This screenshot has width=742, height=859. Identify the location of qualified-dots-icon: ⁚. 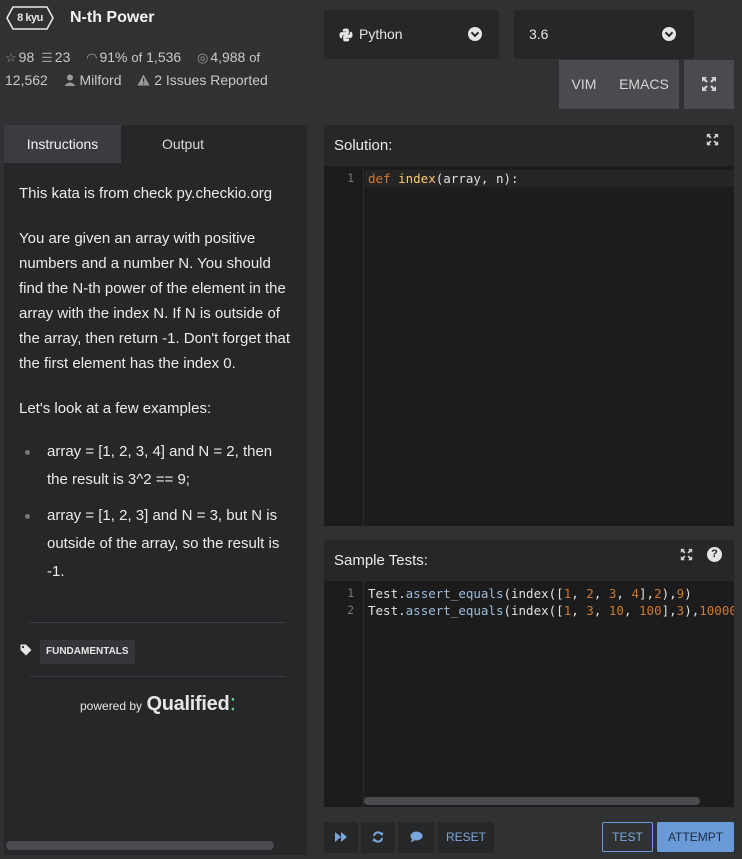
(233, 705).